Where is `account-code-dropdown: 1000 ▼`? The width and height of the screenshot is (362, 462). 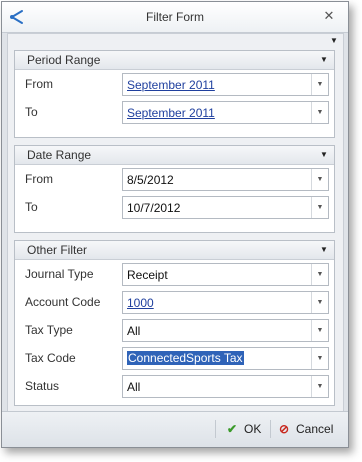 account-code-dropdown: 1000 ▼ is located at coordinates (225, 302).